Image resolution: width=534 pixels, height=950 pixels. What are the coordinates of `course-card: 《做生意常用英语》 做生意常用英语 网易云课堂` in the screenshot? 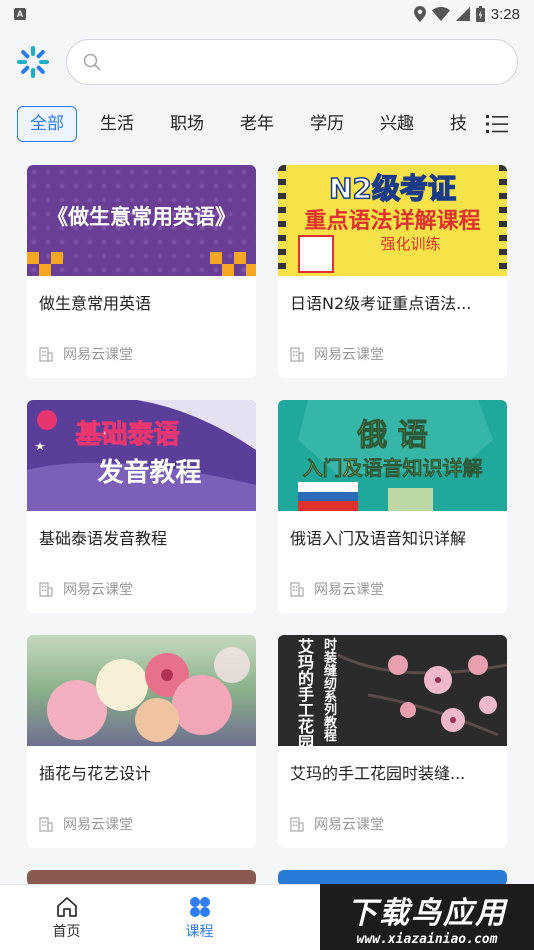 It's located at (141, 271).